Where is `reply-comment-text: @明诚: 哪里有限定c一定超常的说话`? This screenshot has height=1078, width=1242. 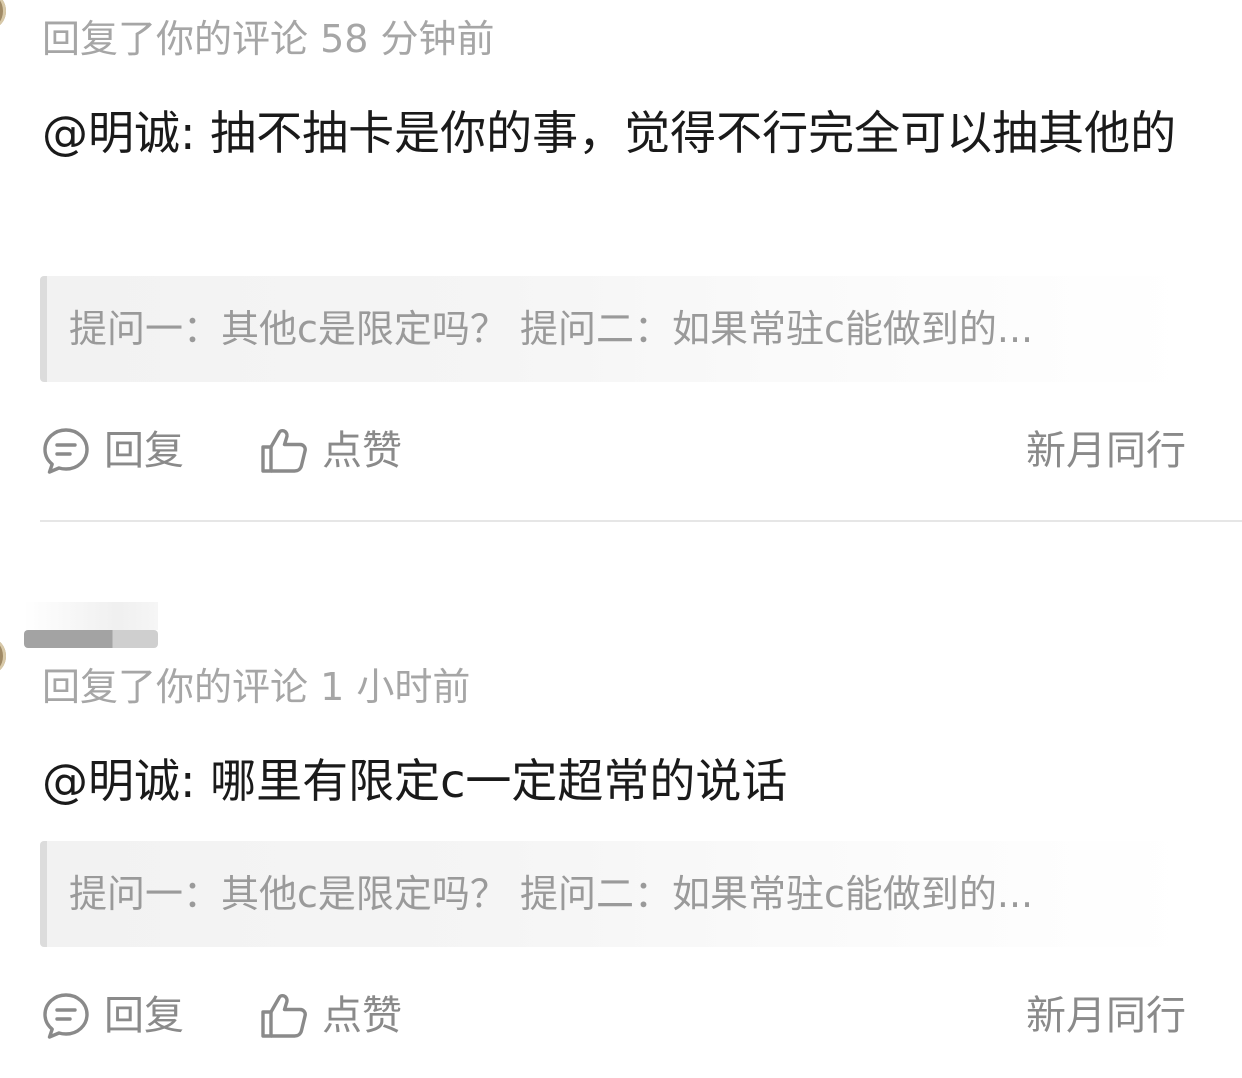 reply-comment-text: @明诚: 哪里有限定c一定超常的说话 is located at coordinates (617, 781).